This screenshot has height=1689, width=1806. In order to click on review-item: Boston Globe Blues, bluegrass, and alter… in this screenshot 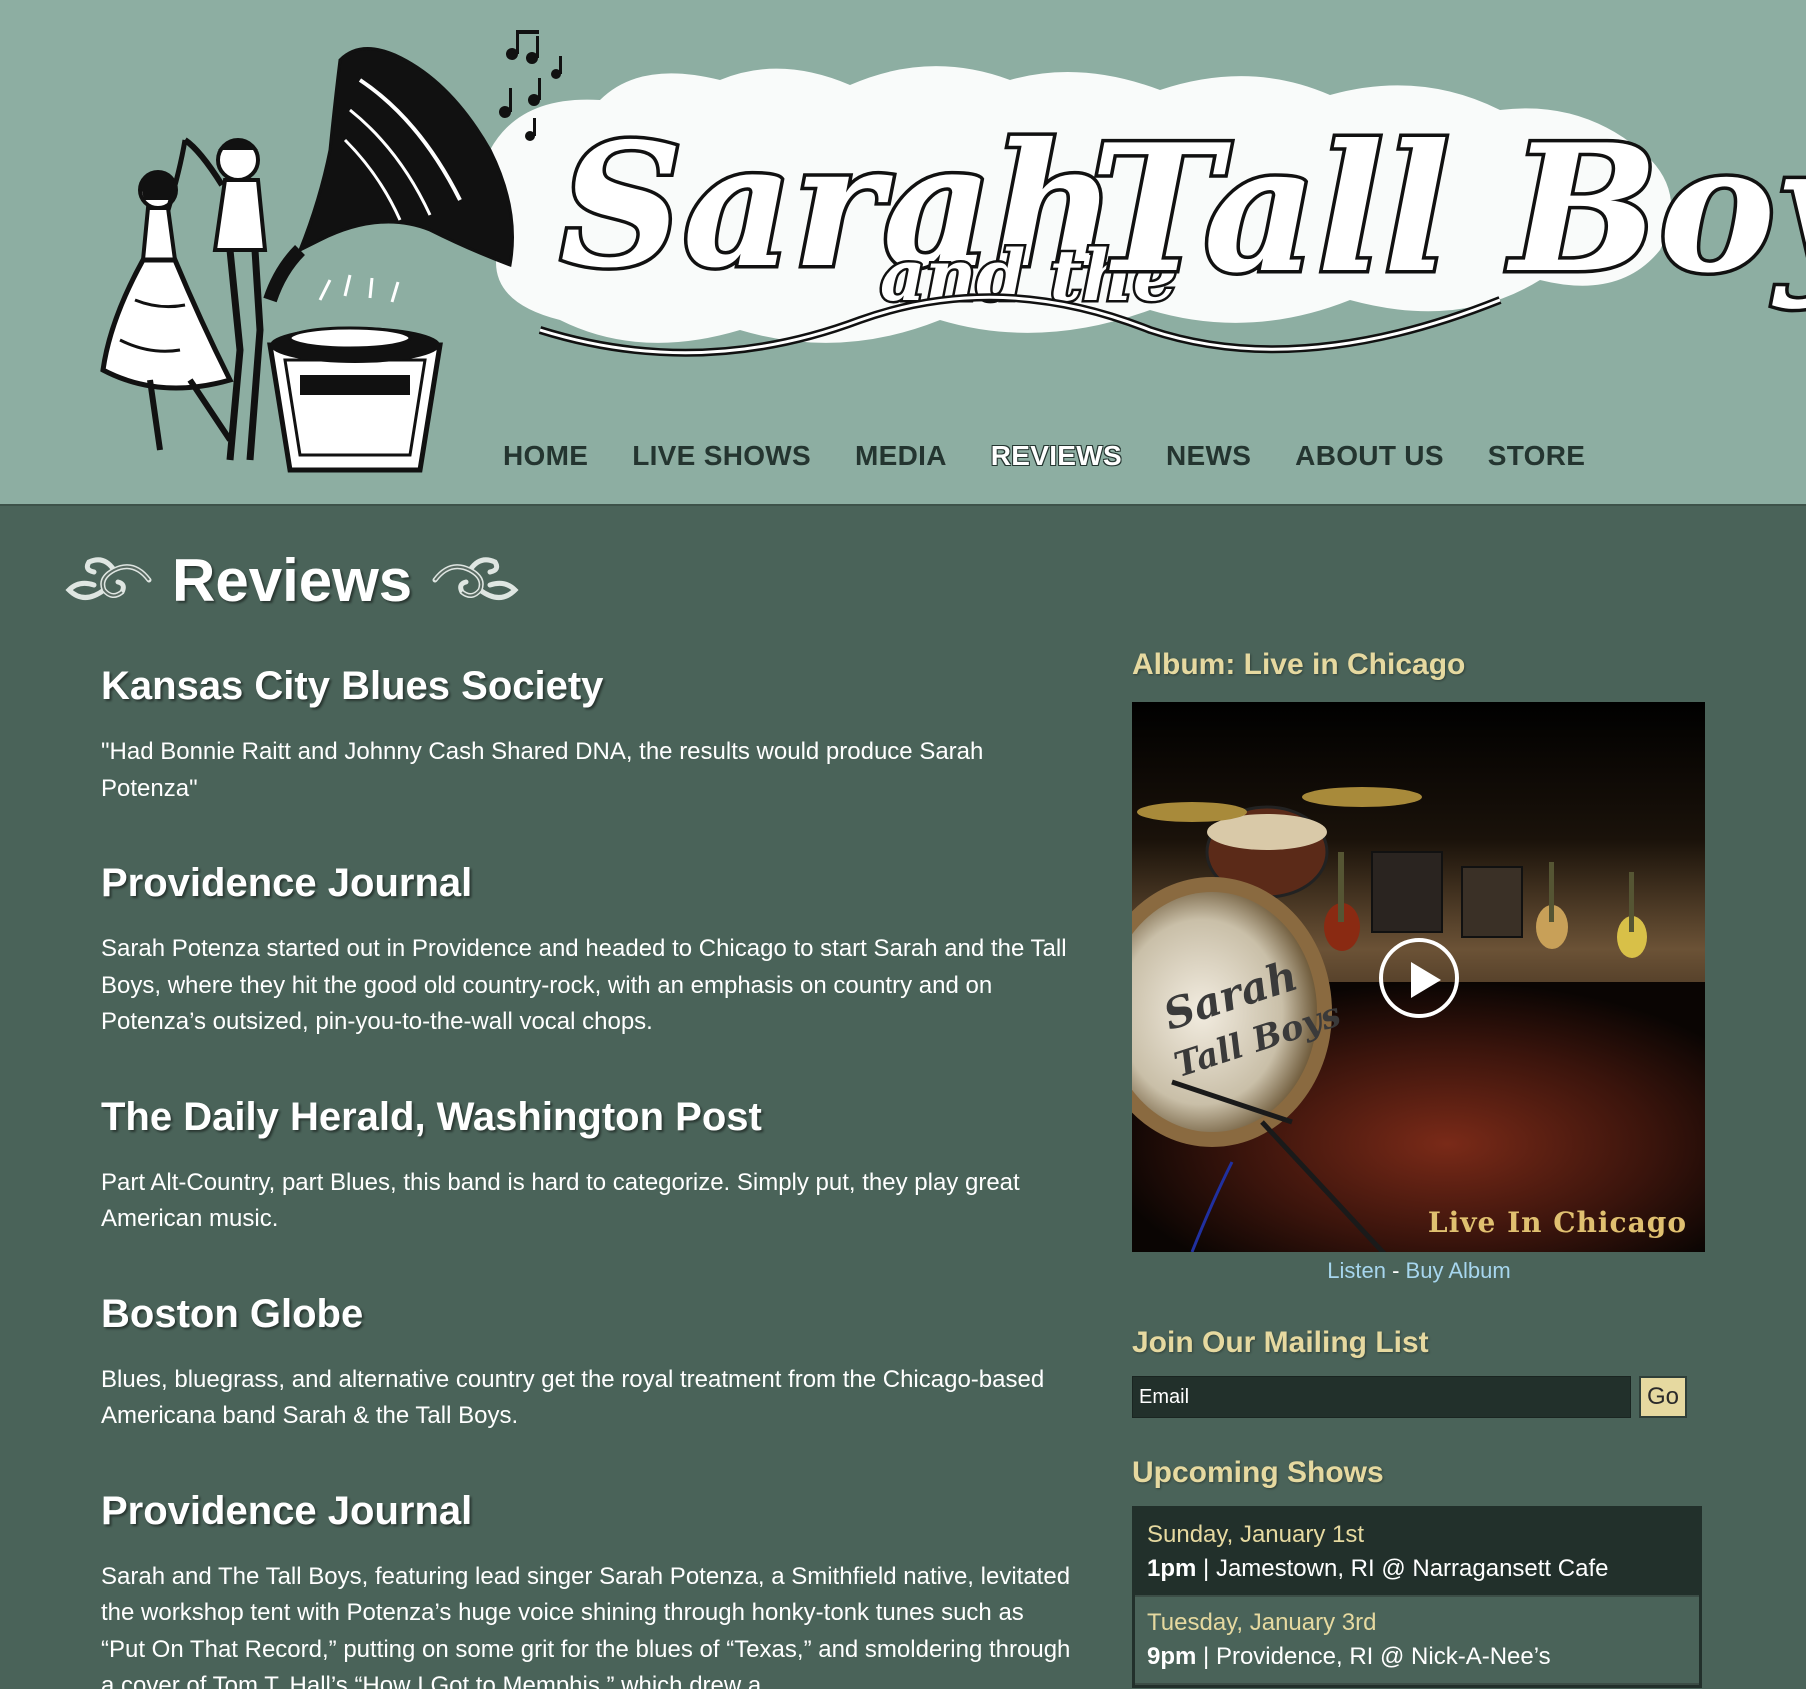, I will do `click(586, 1362)`.